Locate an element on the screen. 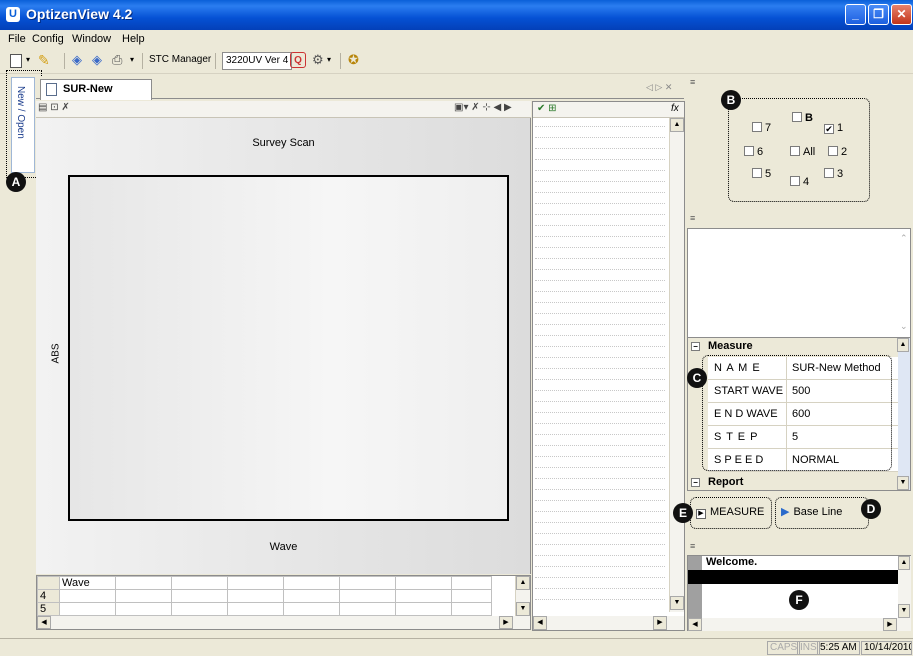 The height and width of the screenshot is (656, 913). function-icon: fx is located at coordinates (675, 108).